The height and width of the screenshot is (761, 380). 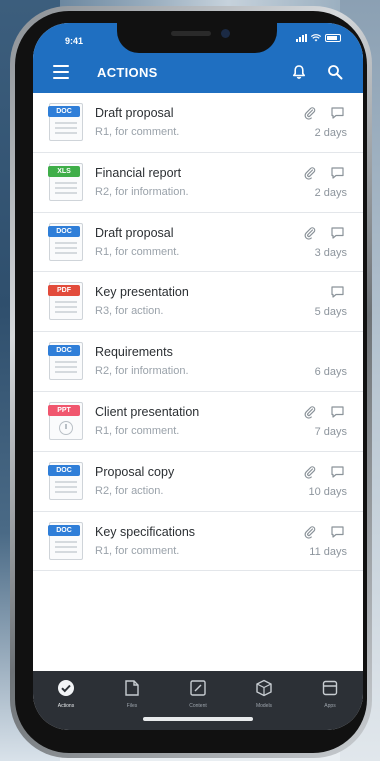 I want to click on file-type-icon: PDF, so click(x=65, y=301).